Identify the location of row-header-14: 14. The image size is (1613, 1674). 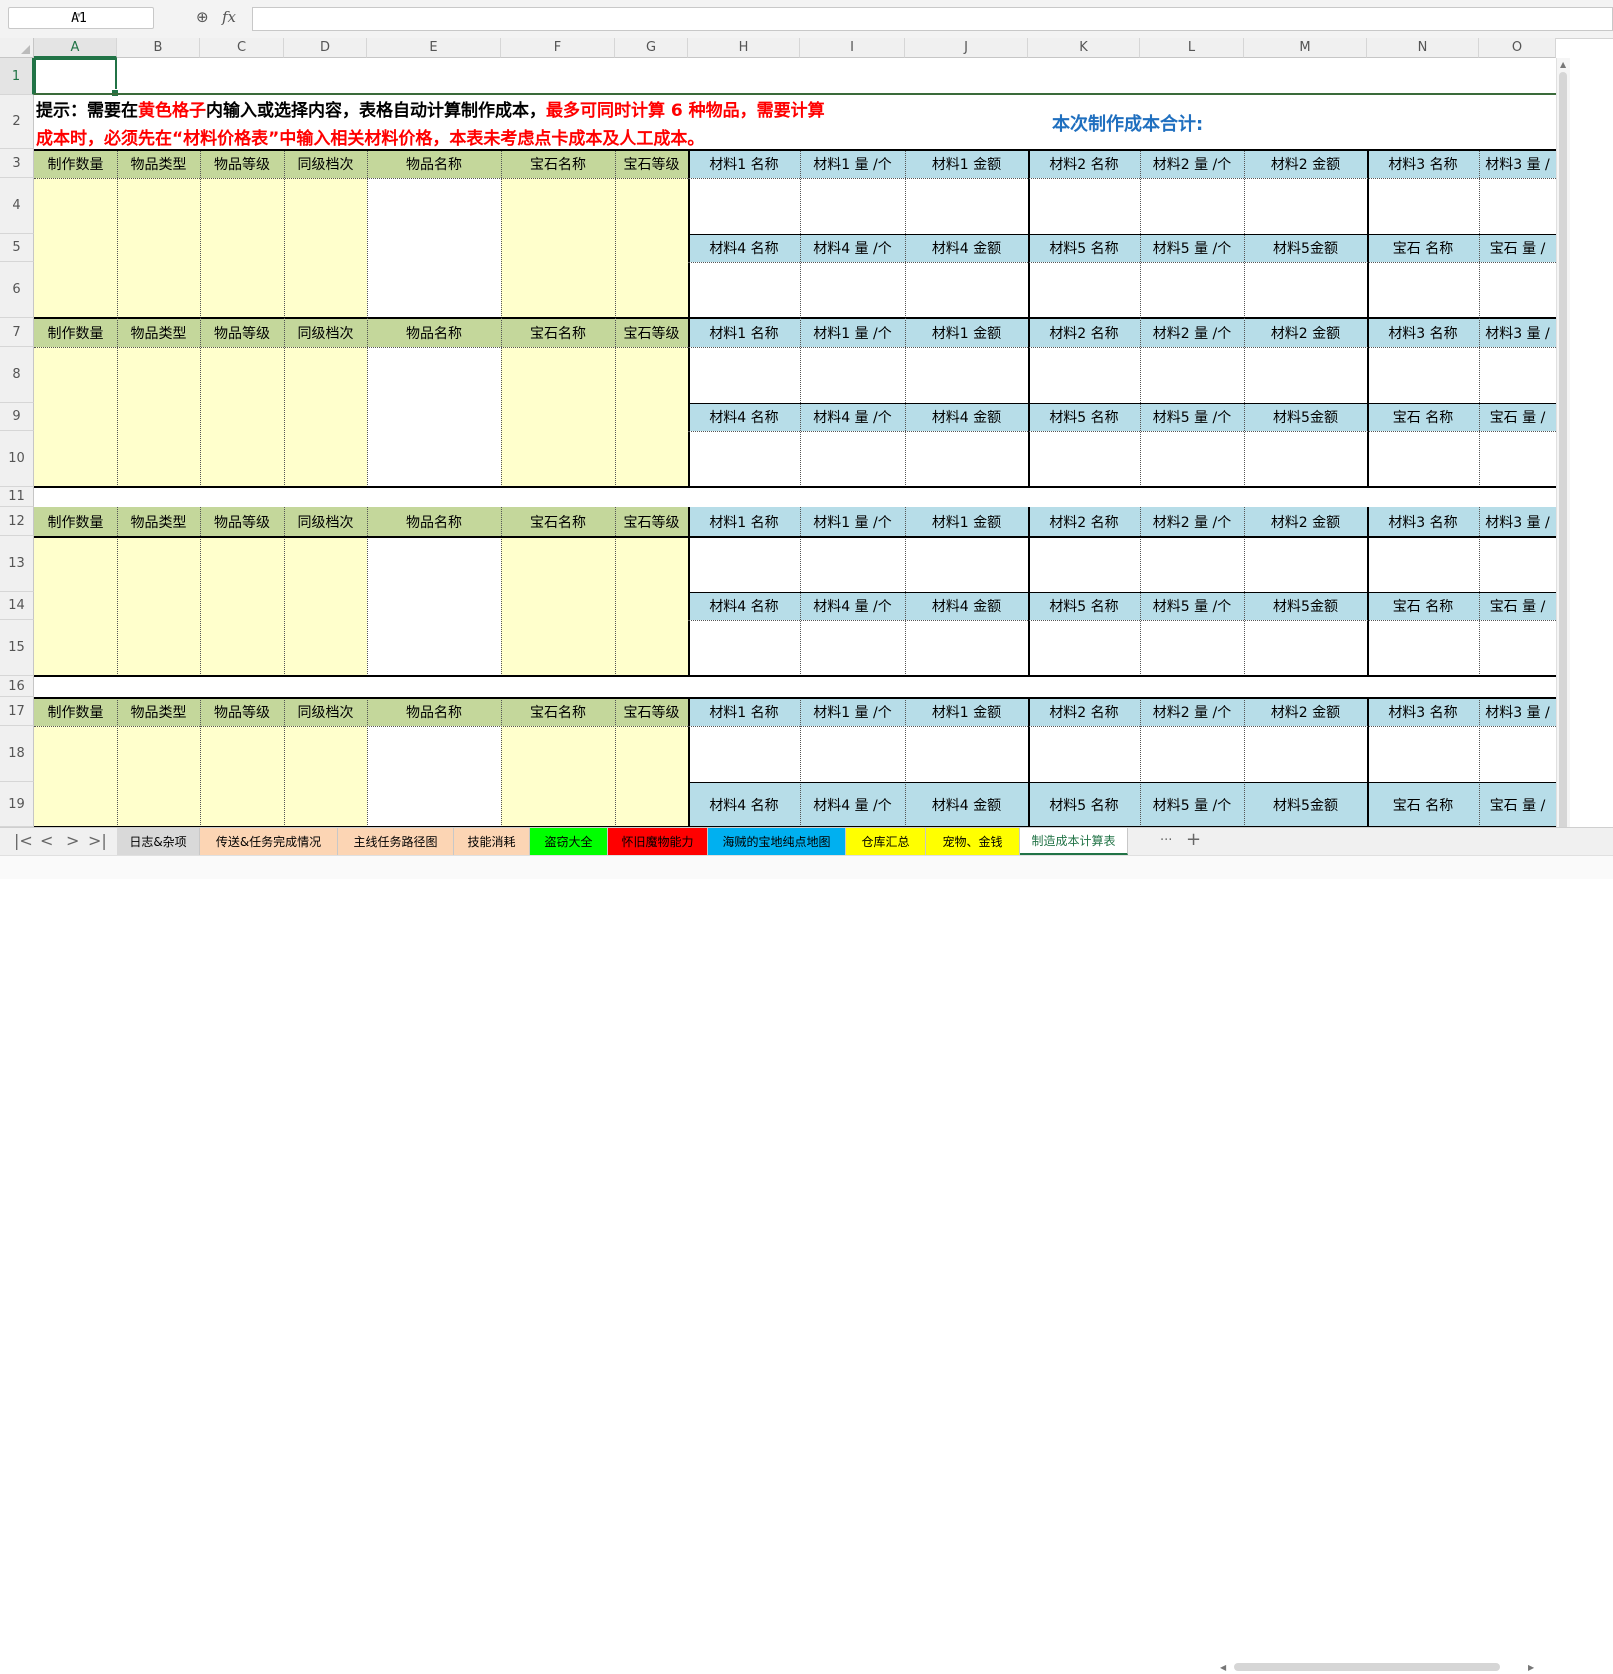
(17, 606).